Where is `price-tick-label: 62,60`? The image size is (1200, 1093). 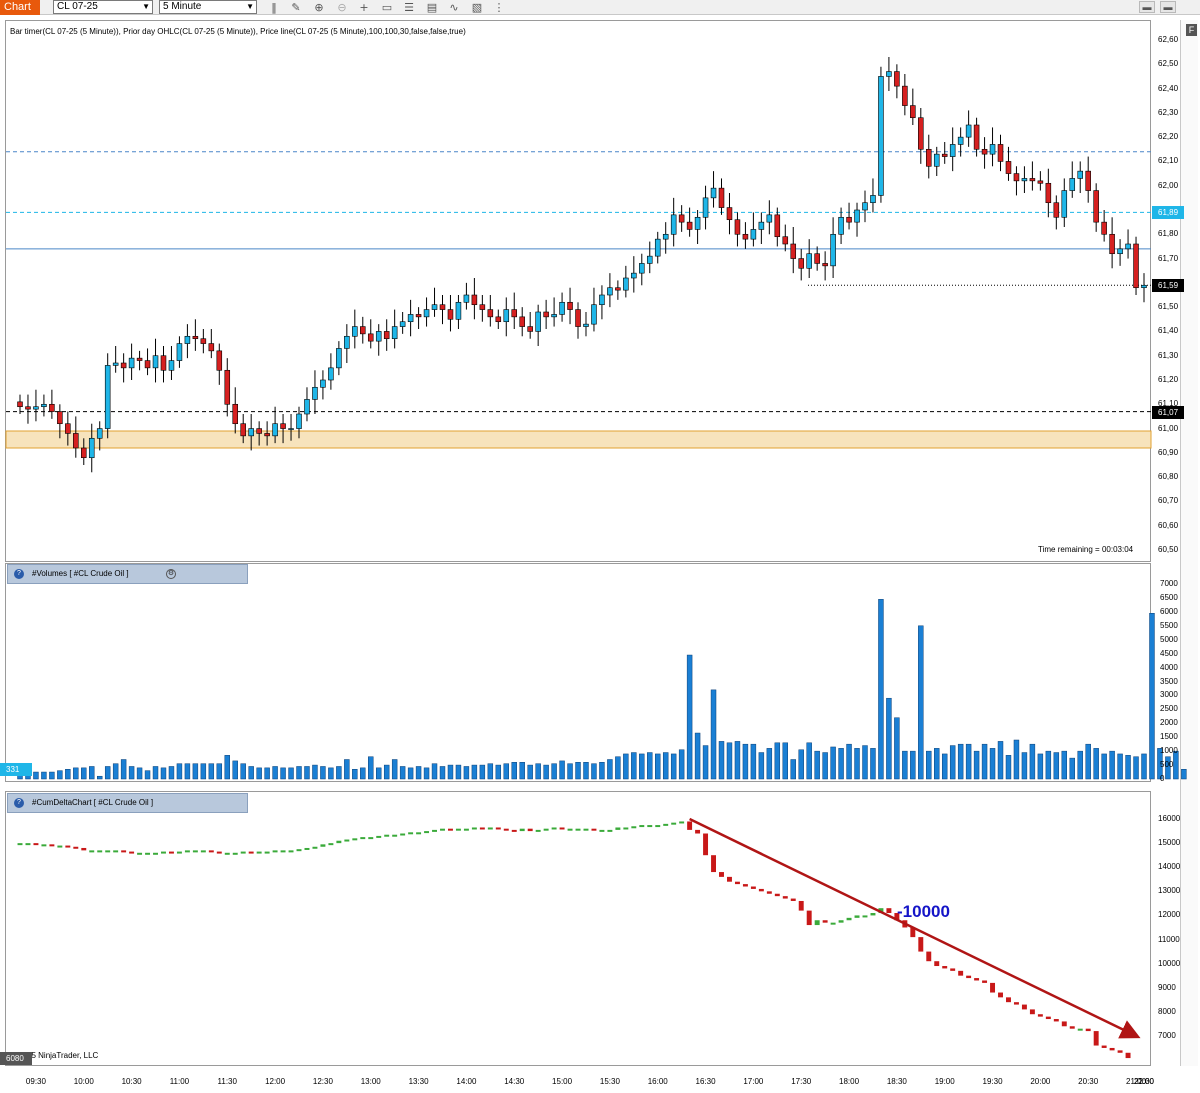
price-tick-label: 62,60 is located at coordinates (1168, 39).